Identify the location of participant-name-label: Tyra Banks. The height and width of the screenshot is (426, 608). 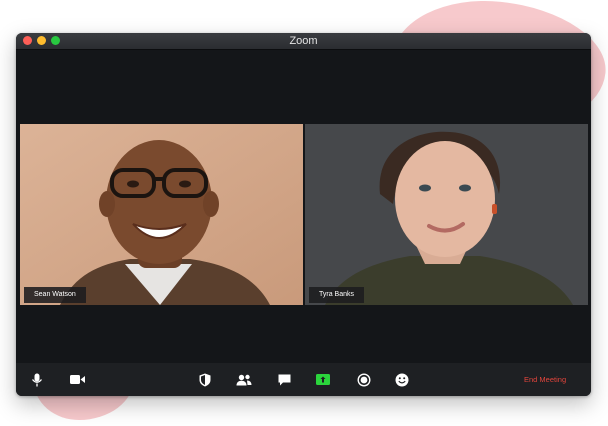
(337, 295).